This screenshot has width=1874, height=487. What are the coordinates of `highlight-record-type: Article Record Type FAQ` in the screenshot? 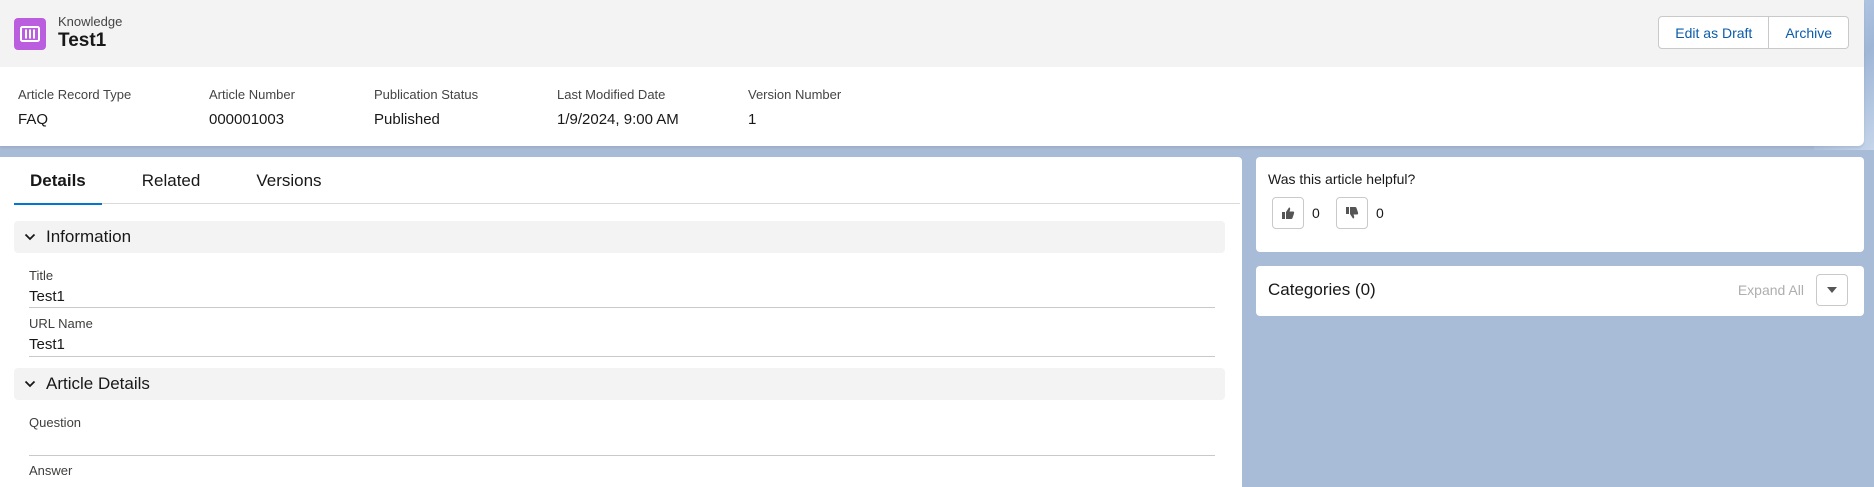 It's located at (74, 107).